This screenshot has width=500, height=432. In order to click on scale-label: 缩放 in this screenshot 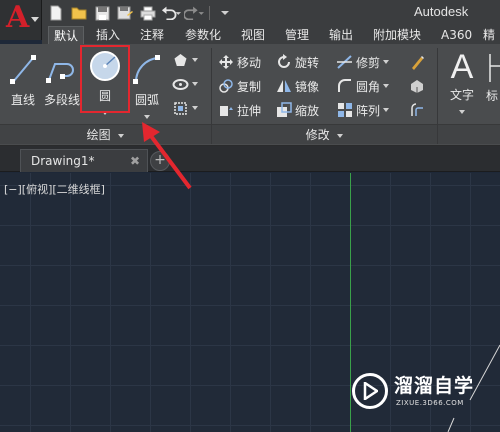, I will do `click(307, 110)`.